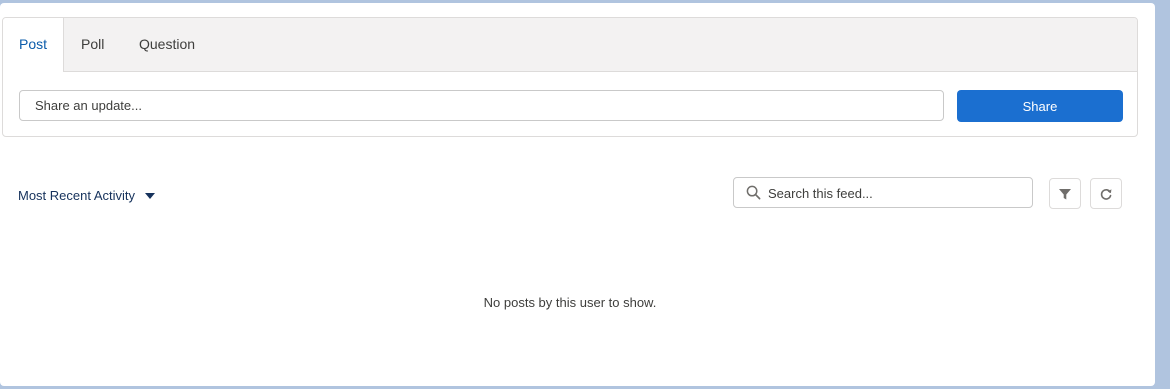 The image size is (1170, 389). What do you see at coordinates (481, 105) in the screenshot?
I see `share-update-input` at bounding box center [481, 105].